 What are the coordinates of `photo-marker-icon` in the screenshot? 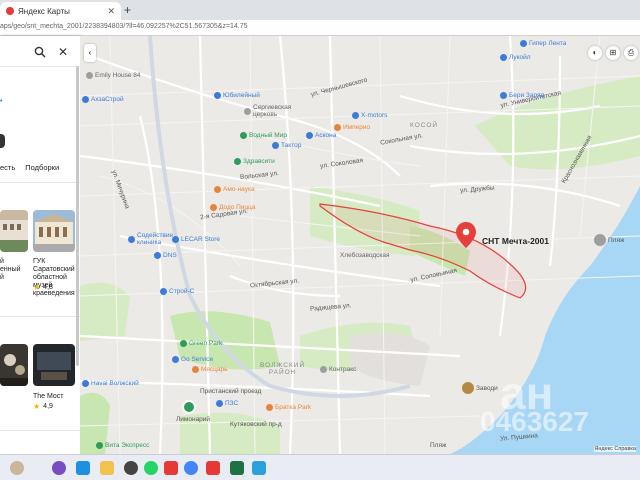 It's located at (468, 388).